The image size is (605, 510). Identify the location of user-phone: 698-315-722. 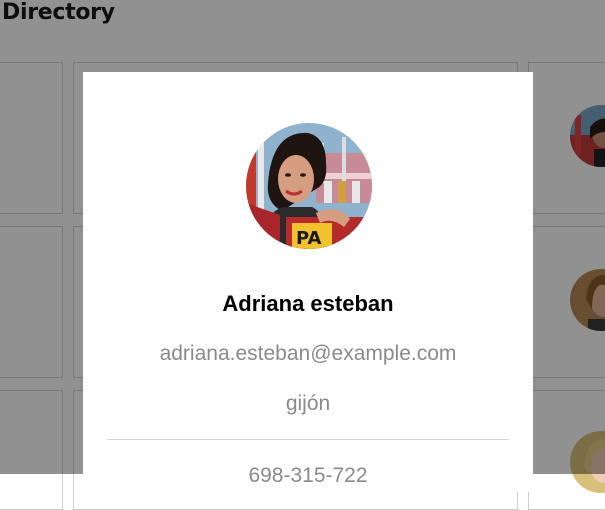
(308, 476).